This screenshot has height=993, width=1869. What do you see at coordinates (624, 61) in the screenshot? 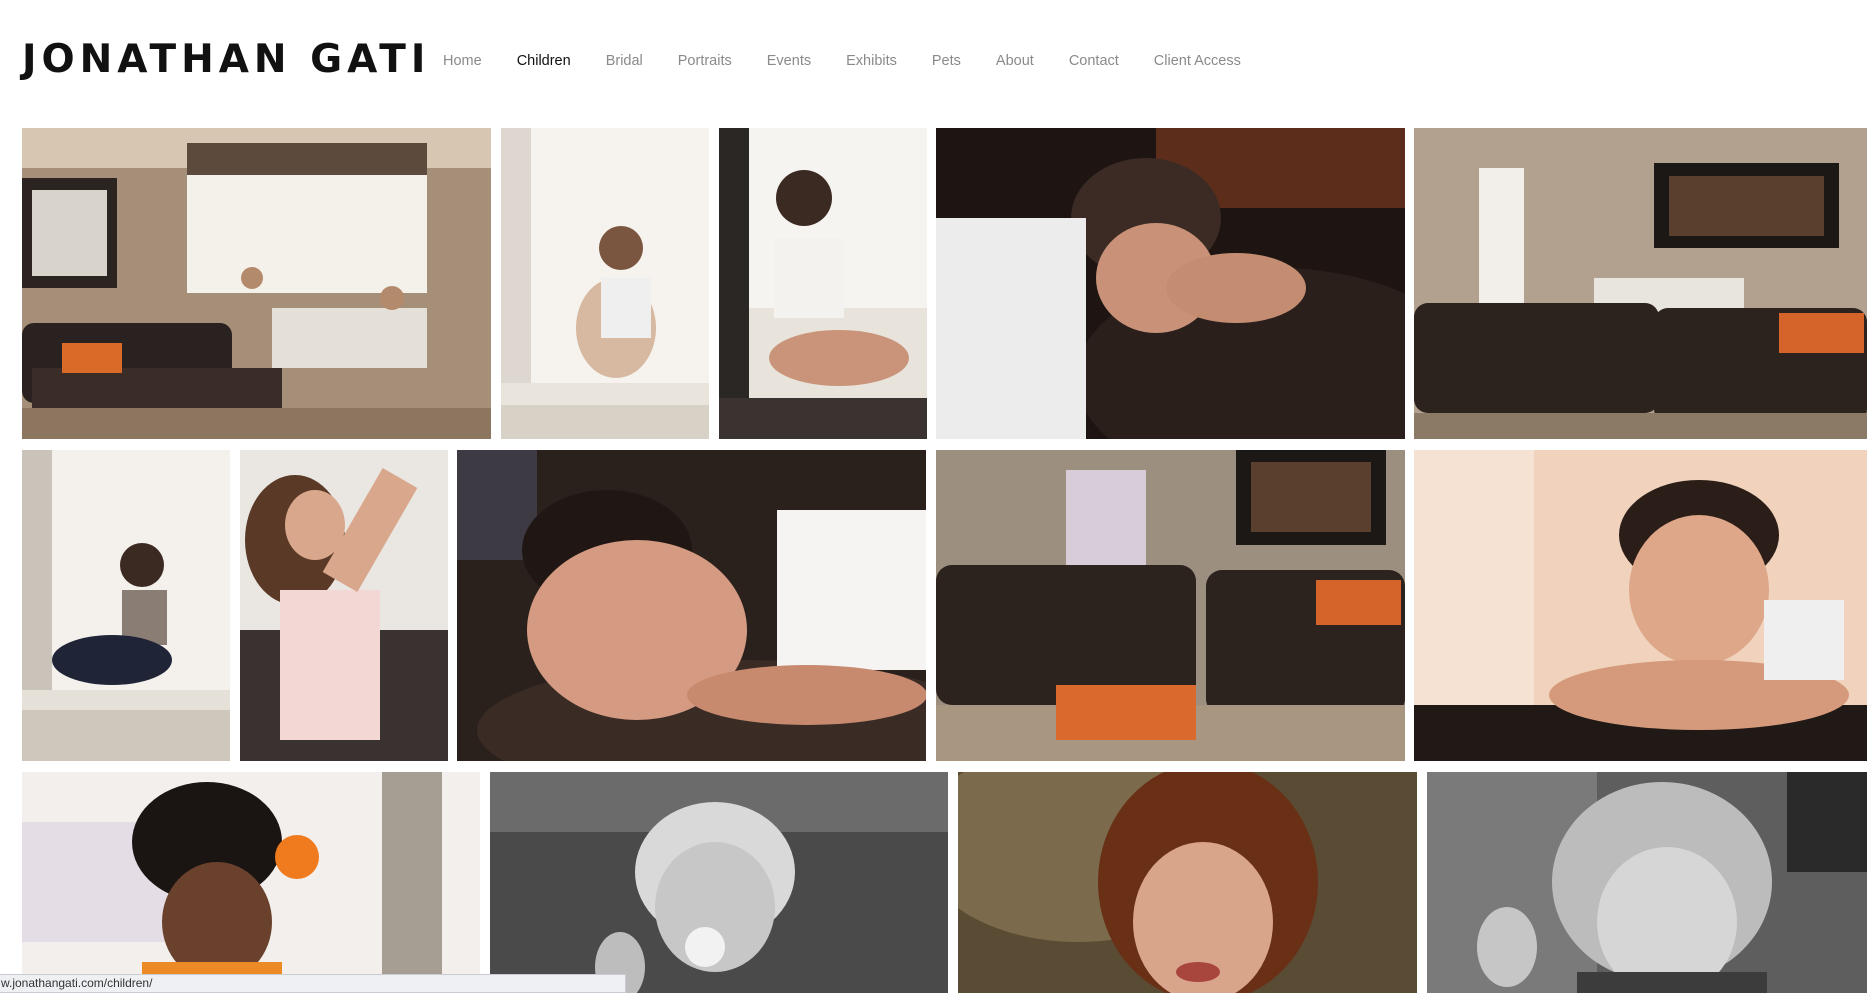
I see `nav-item-bridal: Bridal` at bounding box center [624, 61].